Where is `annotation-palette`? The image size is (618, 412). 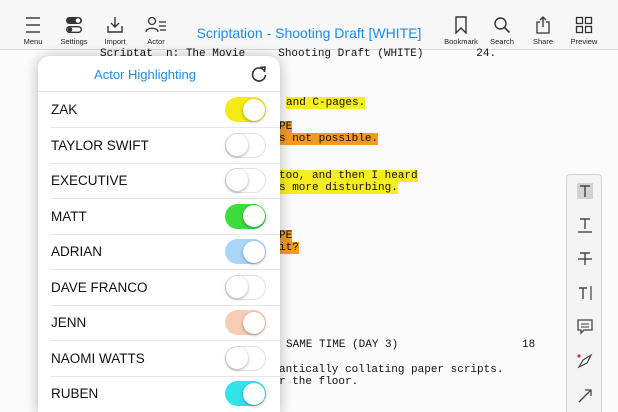 annotation-palette is located at coordinates (584, 293).